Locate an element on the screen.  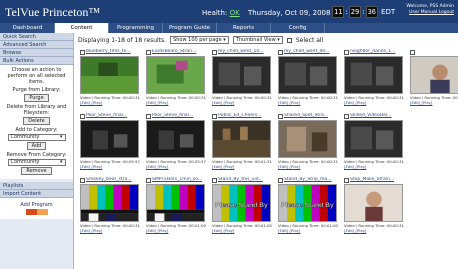
sidebar-quick-search: Quick Search is located at coordinates (36, 37).